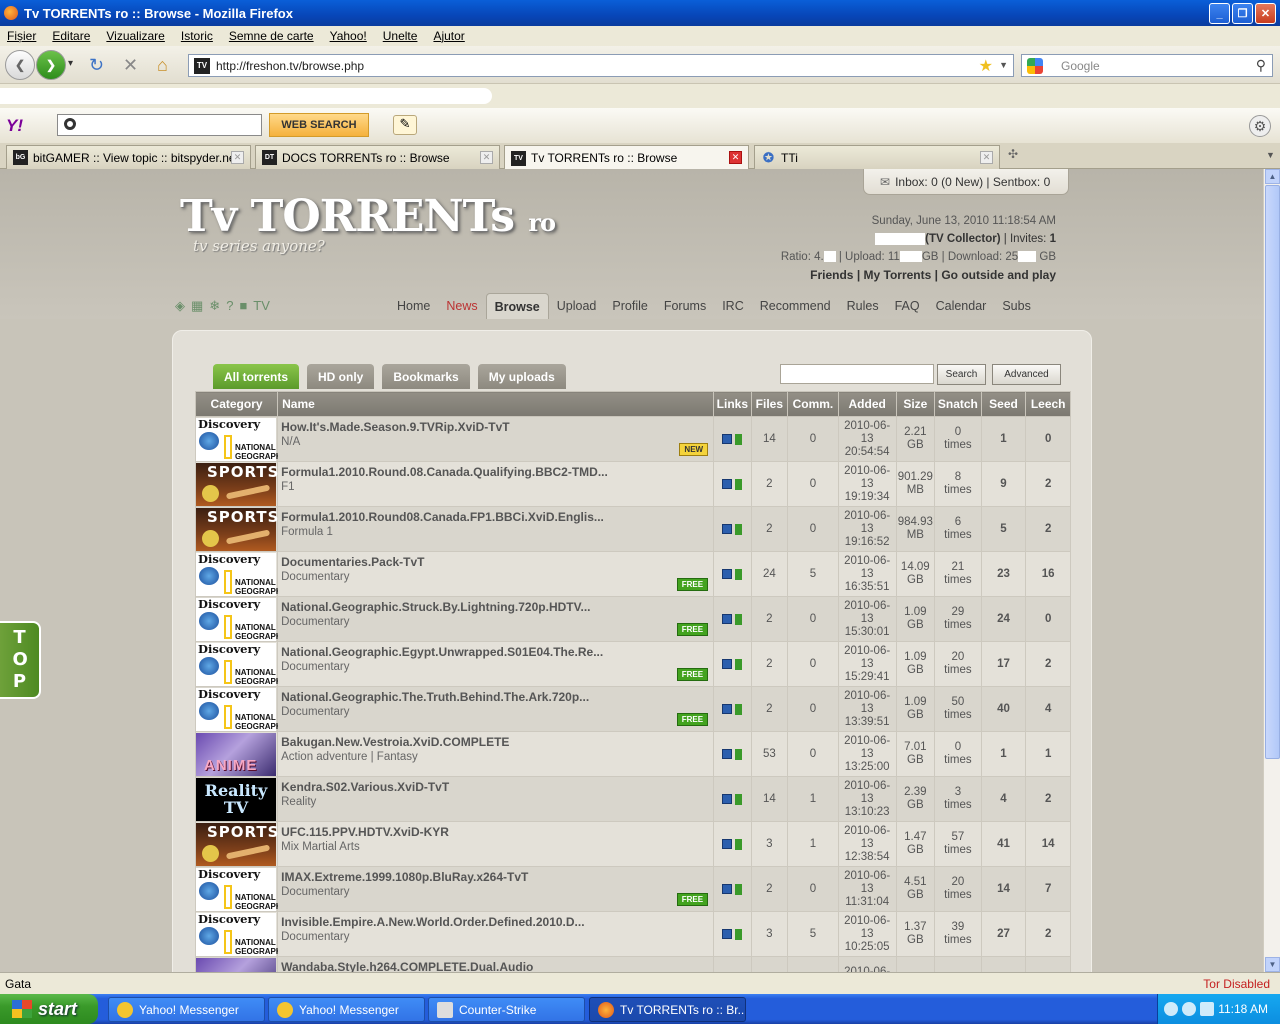  I want to click on col-added: Added, so click(867, 404).